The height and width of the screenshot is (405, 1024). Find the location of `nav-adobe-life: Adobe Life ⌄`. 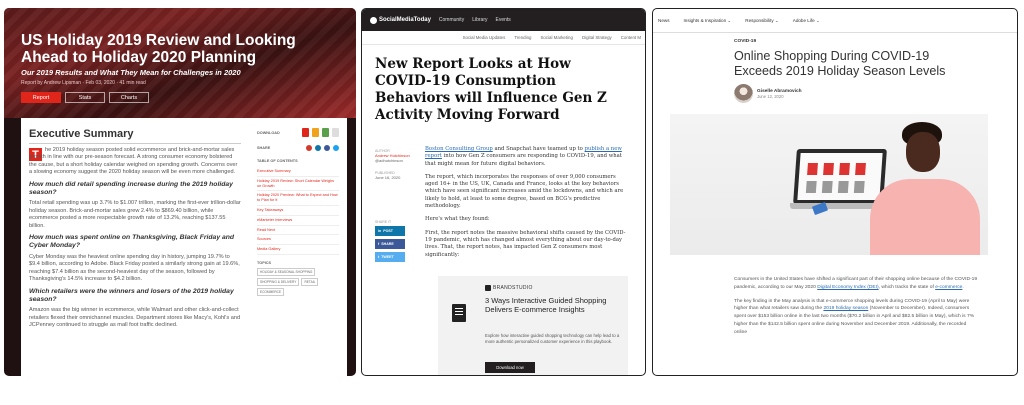

nav-adobe-life: Adobe Life ⌄ is located at coordinates (806, 21).